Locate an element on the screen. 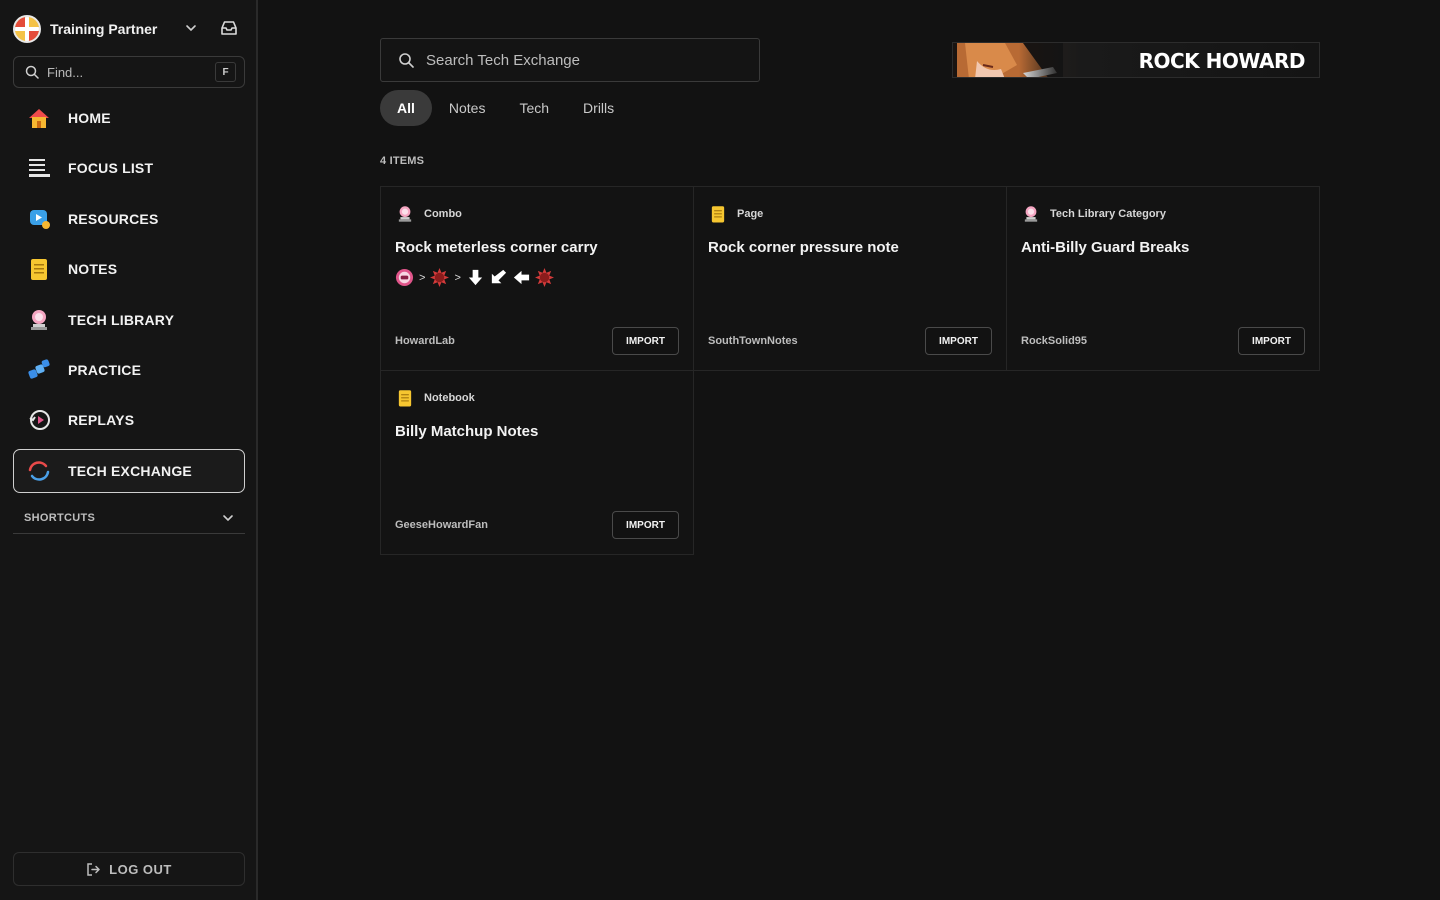  sidebar-item-replays: REPLAYS is located at coordinates (129, 420).